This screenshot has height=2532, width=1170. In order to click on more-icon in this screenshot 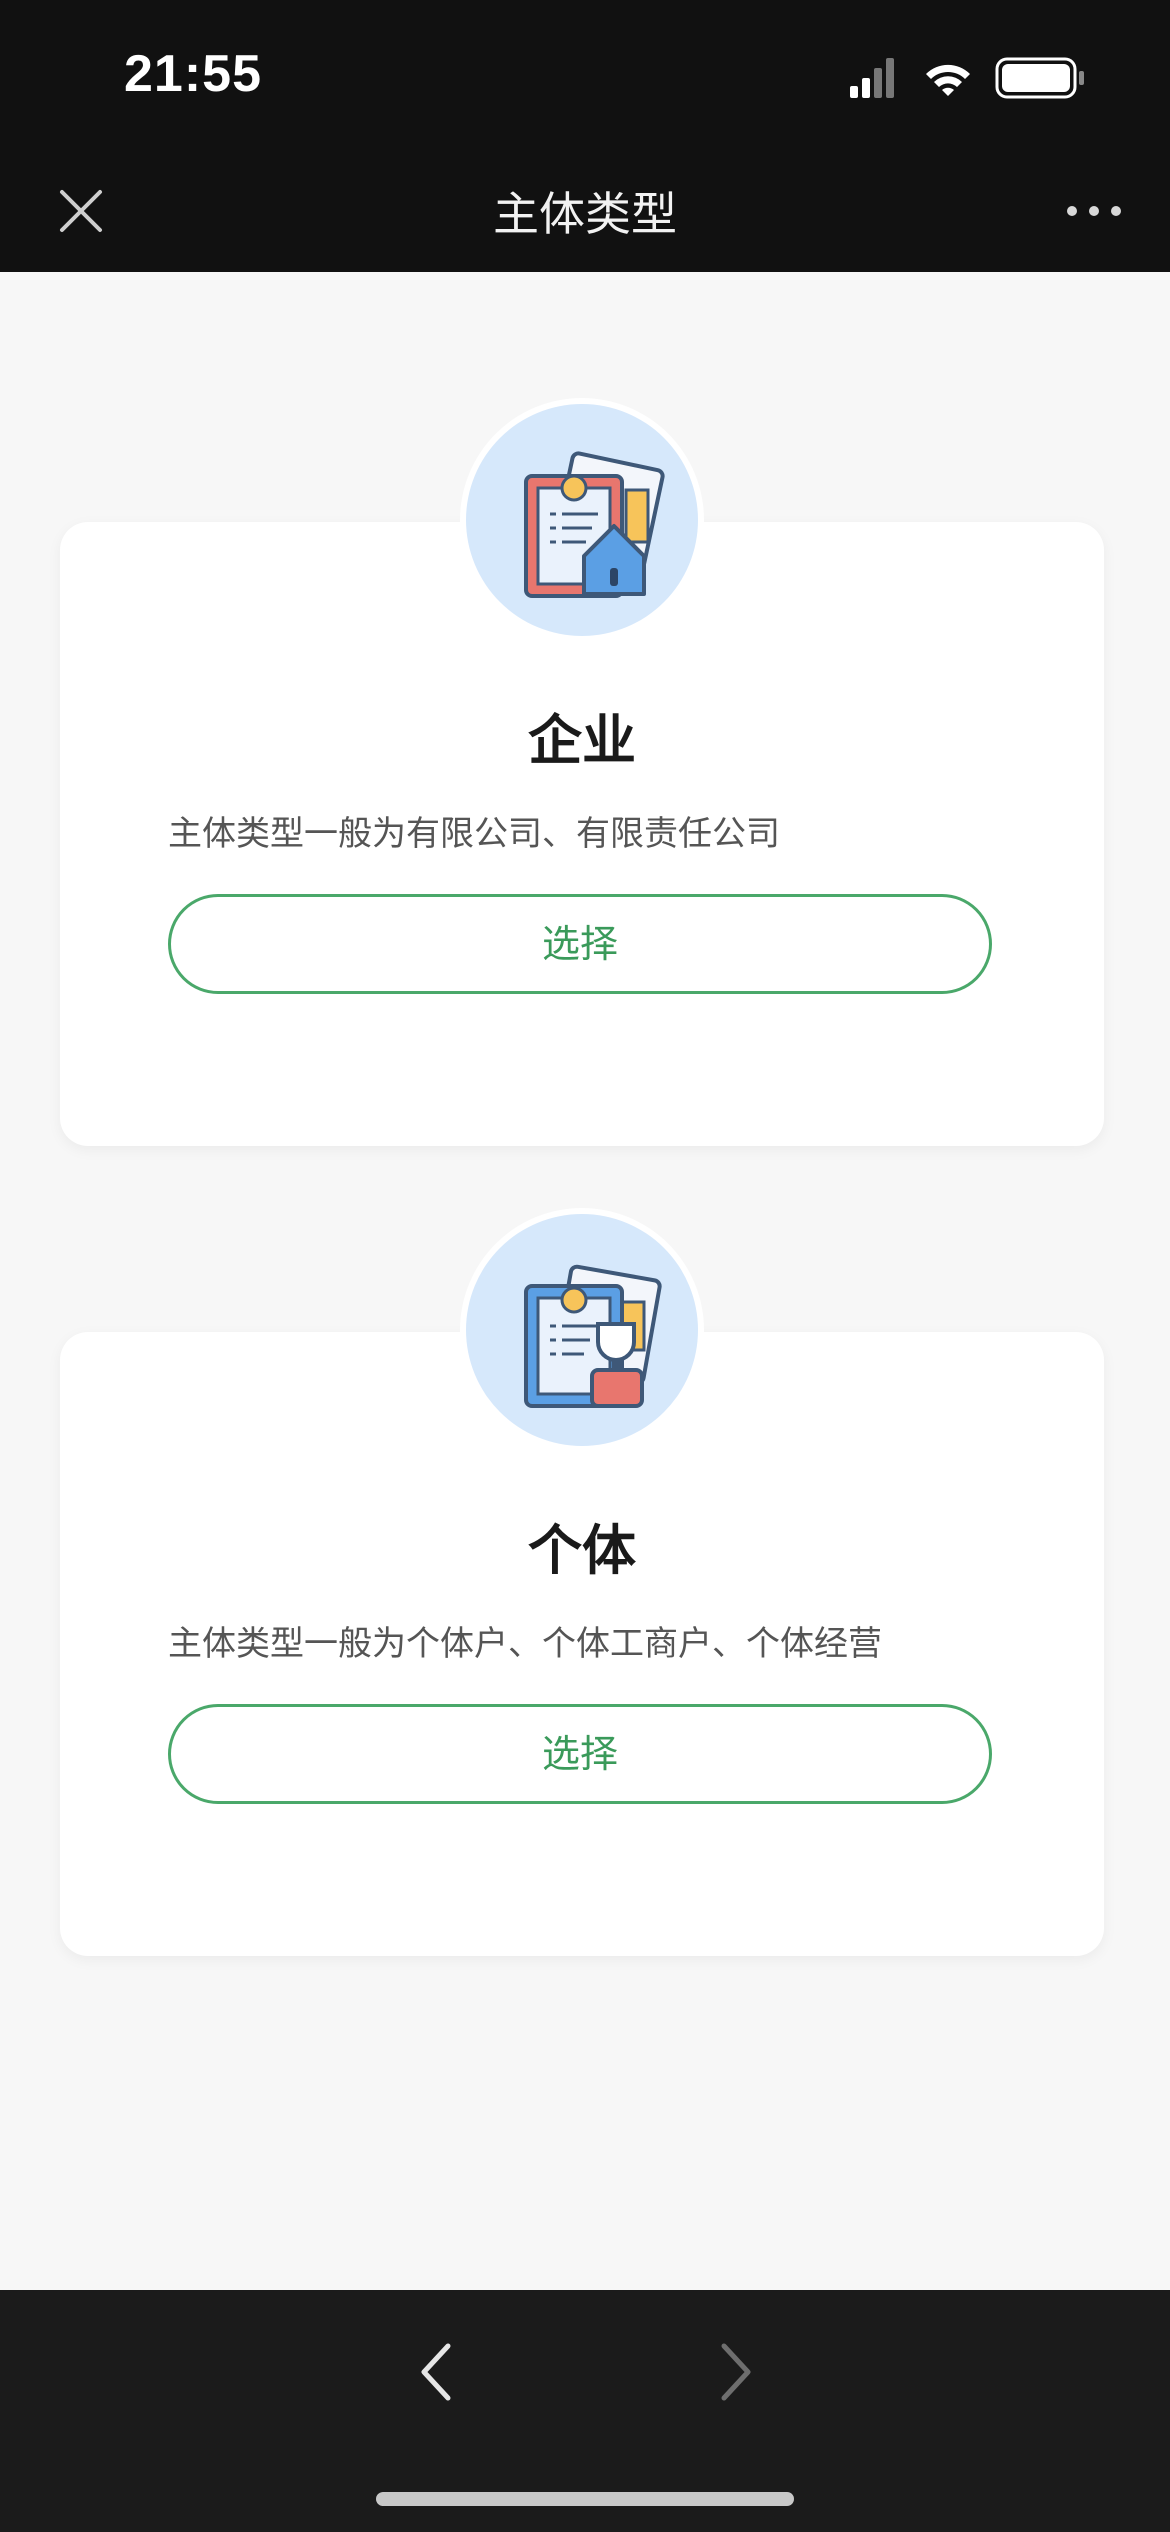, I will do `click(1094, 211)`.